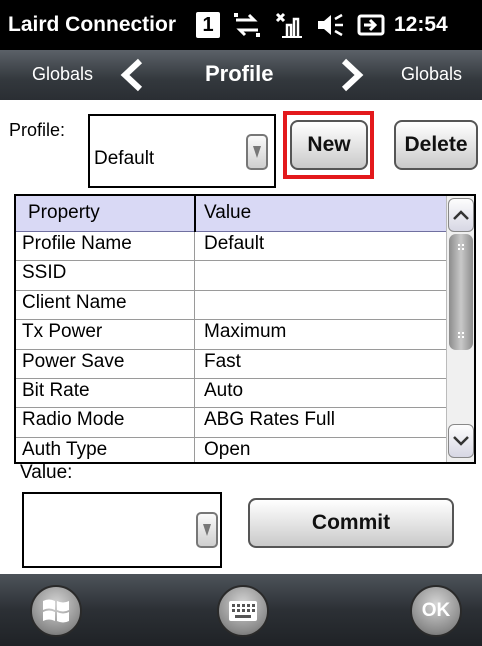 The image size is (482, 646). I want to click on connectivity-icon, so click(247, 25).